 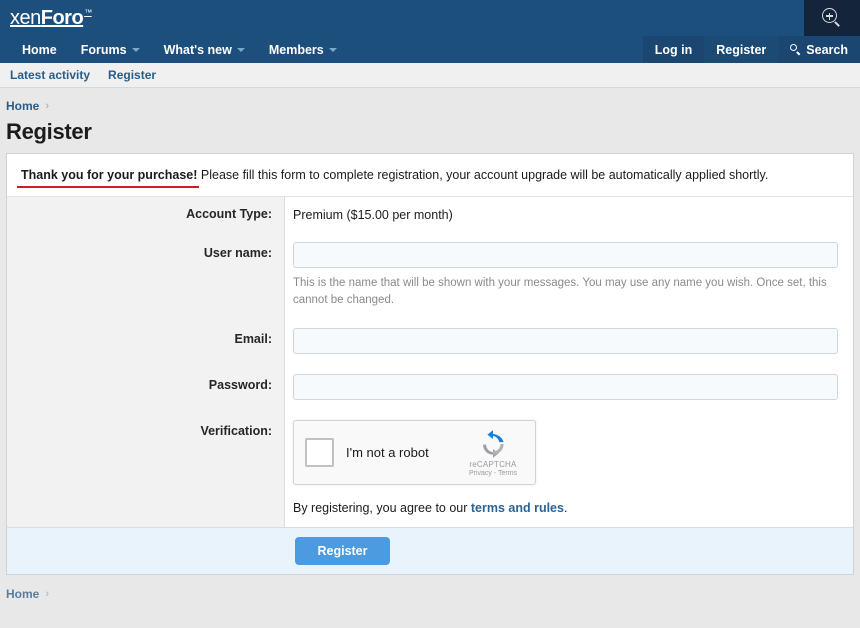 What do you see at coordinates (387, 453) in the screenshot?
I see `recaptcha-label: I'm not a robot` at bounding box center [387, 453].